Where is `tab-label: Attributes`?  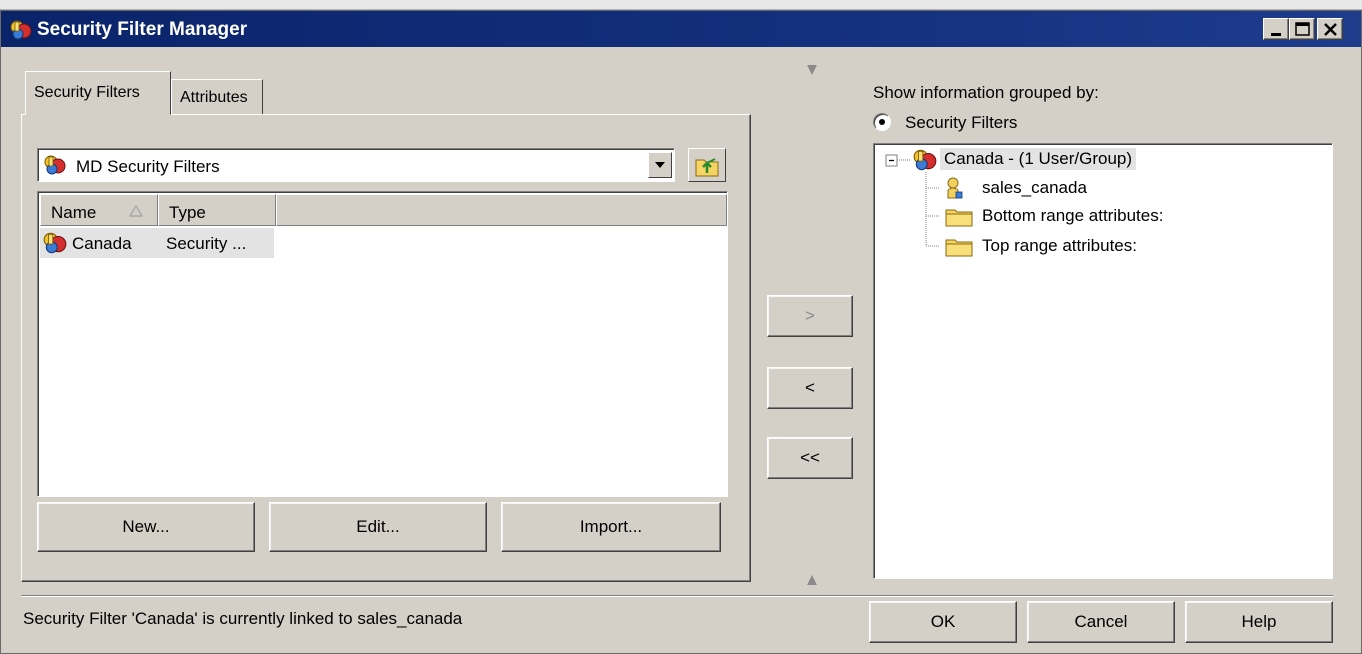 tab-label: Attributes is located at coordinates (214, 97).